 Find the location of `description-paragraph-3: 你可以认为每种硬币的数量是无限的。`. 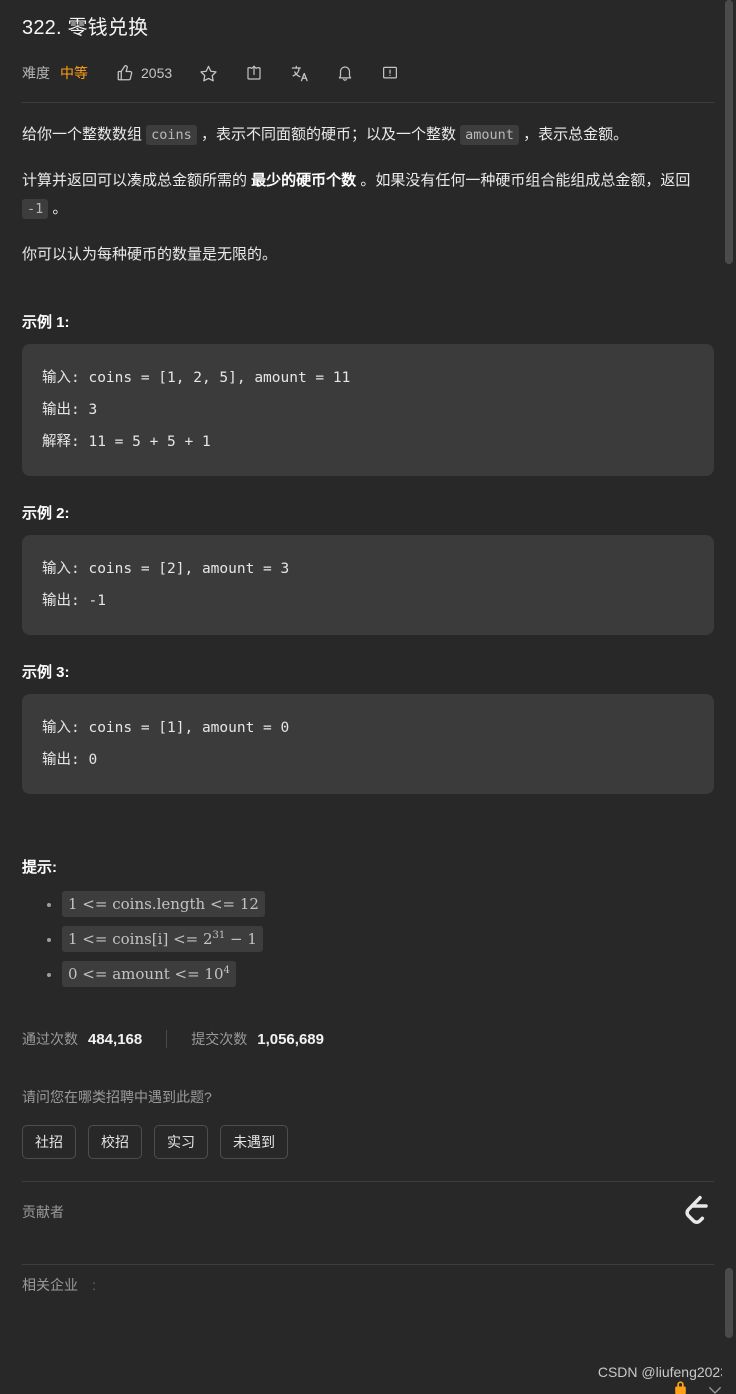

description-paragraph-3: 你可以认为每种硬币的数量是无限的。 is located at coordinates (150, 254).